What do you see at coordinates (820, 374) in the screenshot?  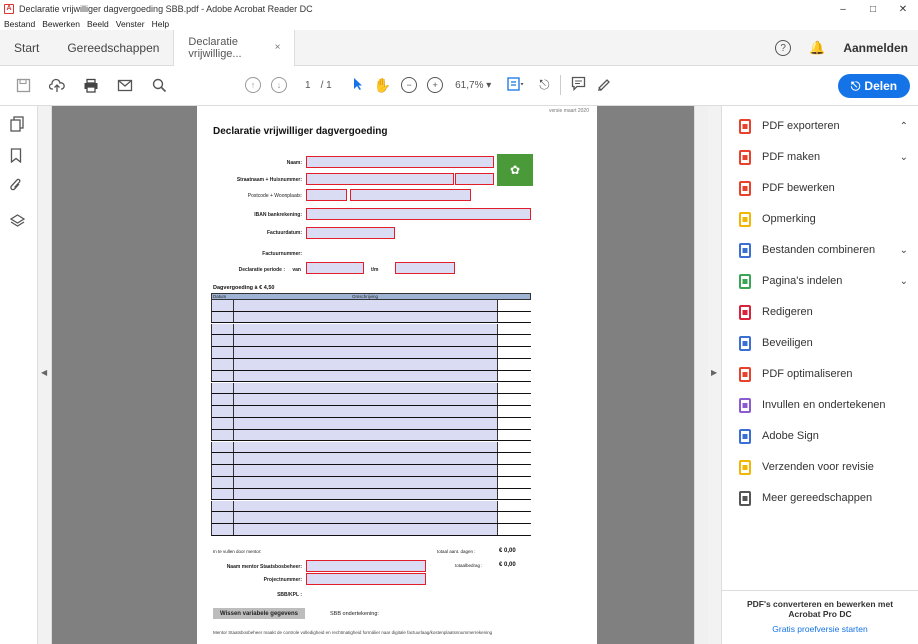 I see `tool-item-8: PDF optimaliseren` at bounding box center [820, 374].